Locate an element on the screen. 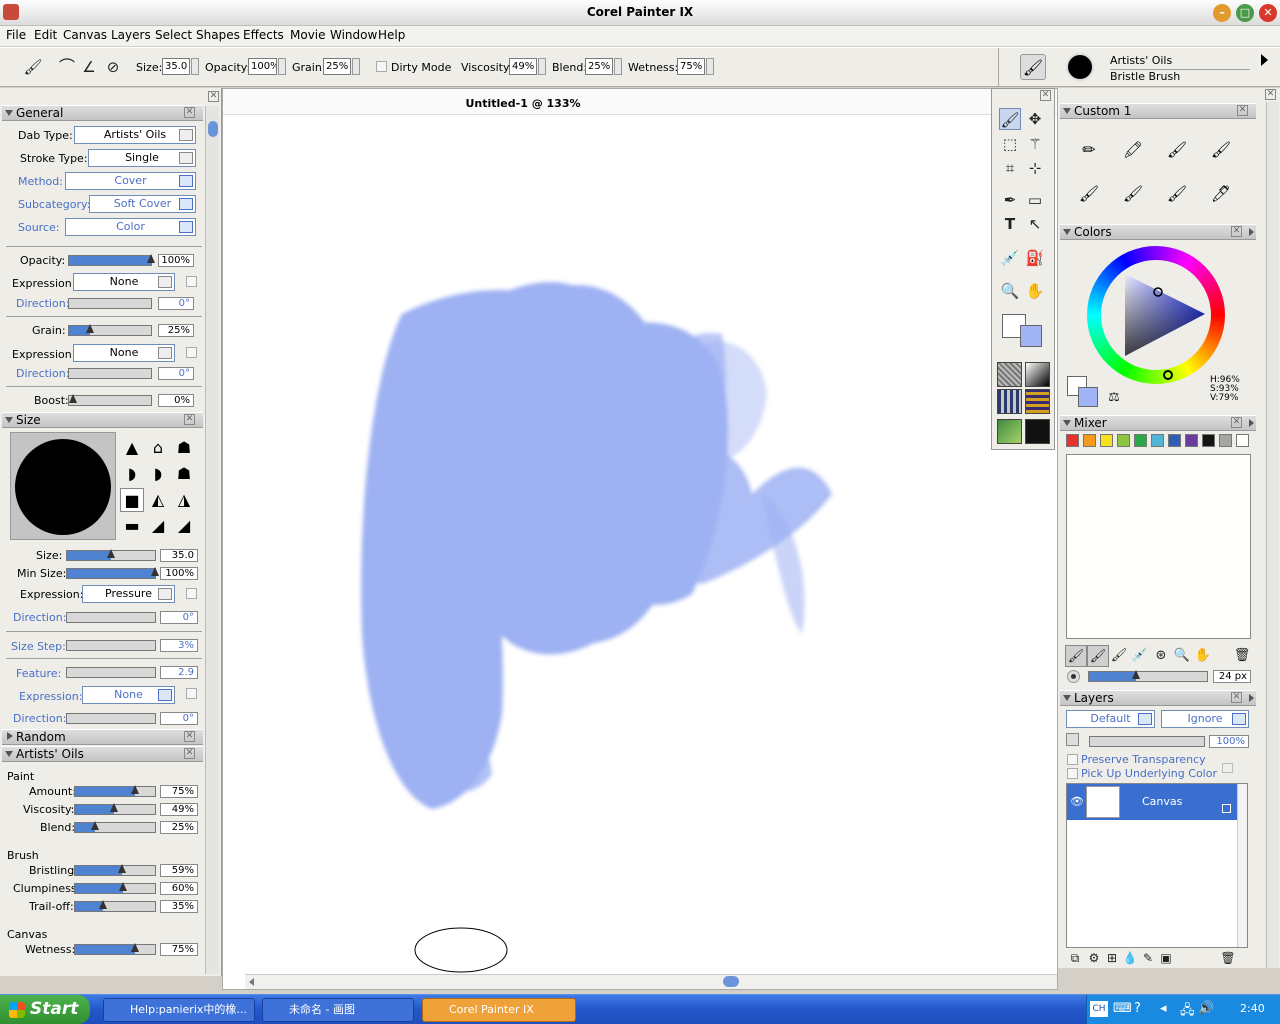 The image size is (1280, 1024). paint-bucket-icon: ⛽ is located at coordinates (1035, 258).